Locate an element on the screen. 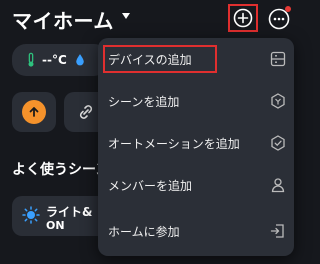 This screenshot has width=320, height=264. thermometer-icon is located at coordinates (31, 59).